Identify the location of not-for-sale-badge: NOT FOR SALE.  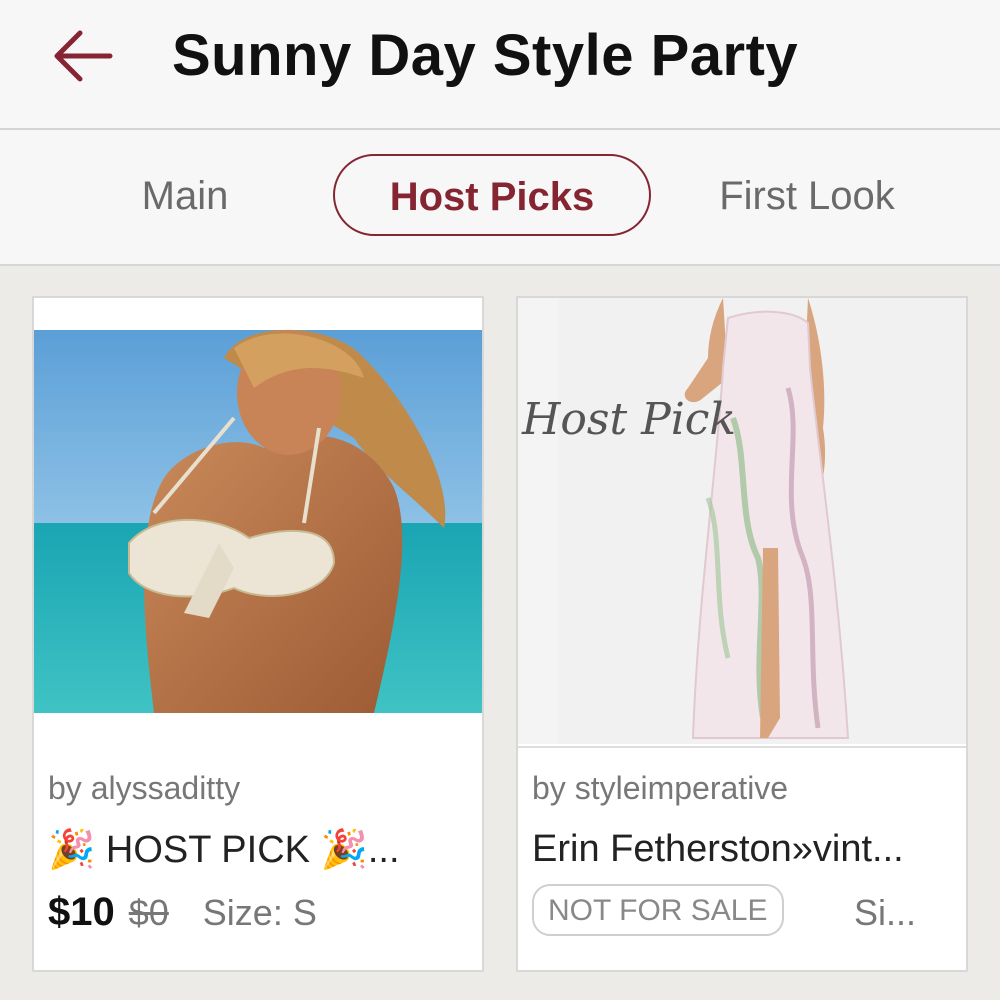
(658, 910).